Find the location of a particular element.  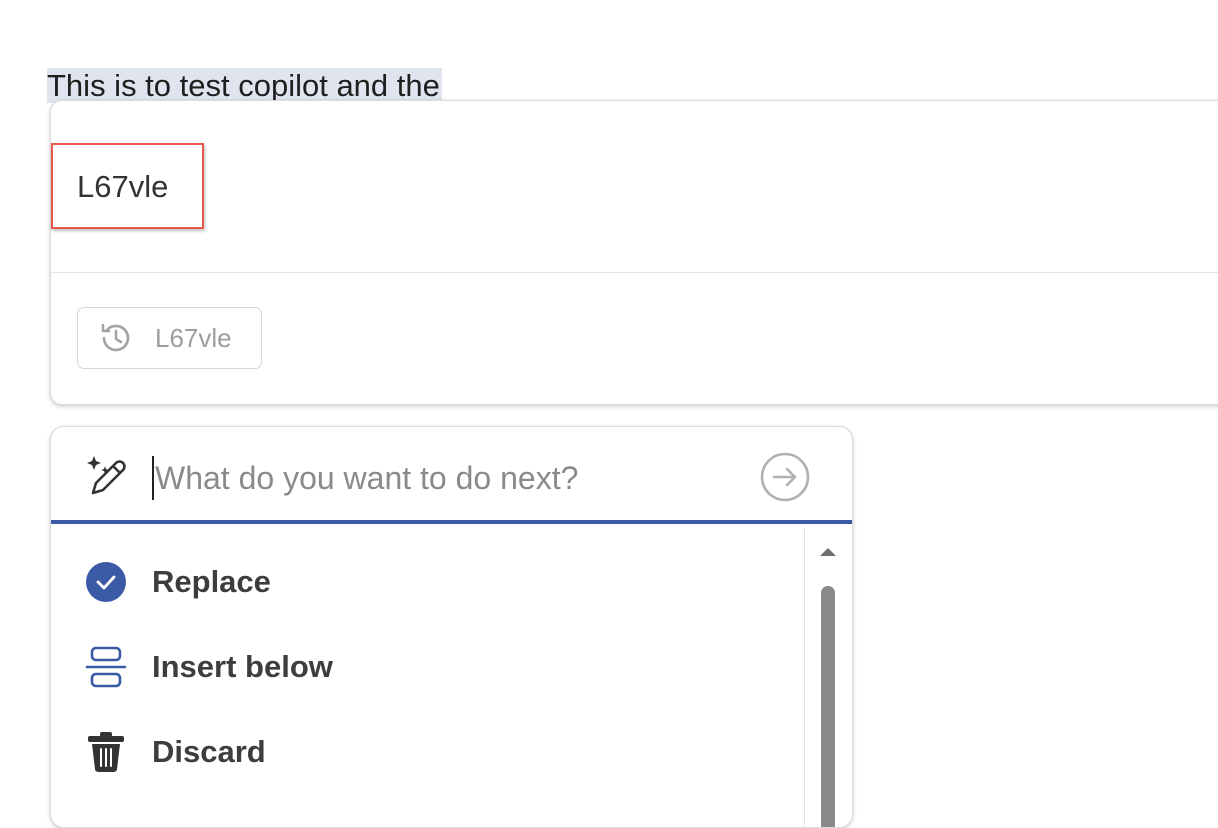

discard-label: Discard is located at coordinates (209, 751).